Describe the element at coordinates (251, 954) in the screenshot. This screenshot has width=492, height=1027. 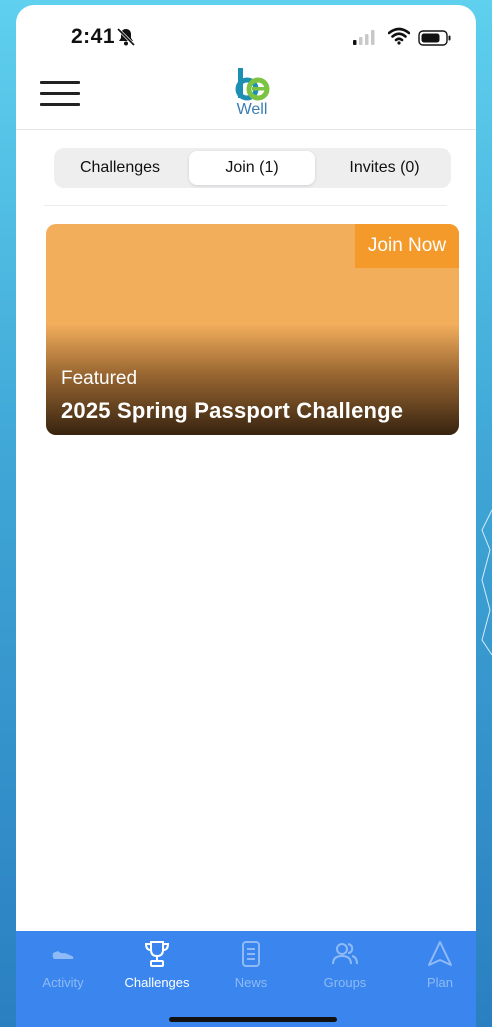
I see `document-icon` at that location.